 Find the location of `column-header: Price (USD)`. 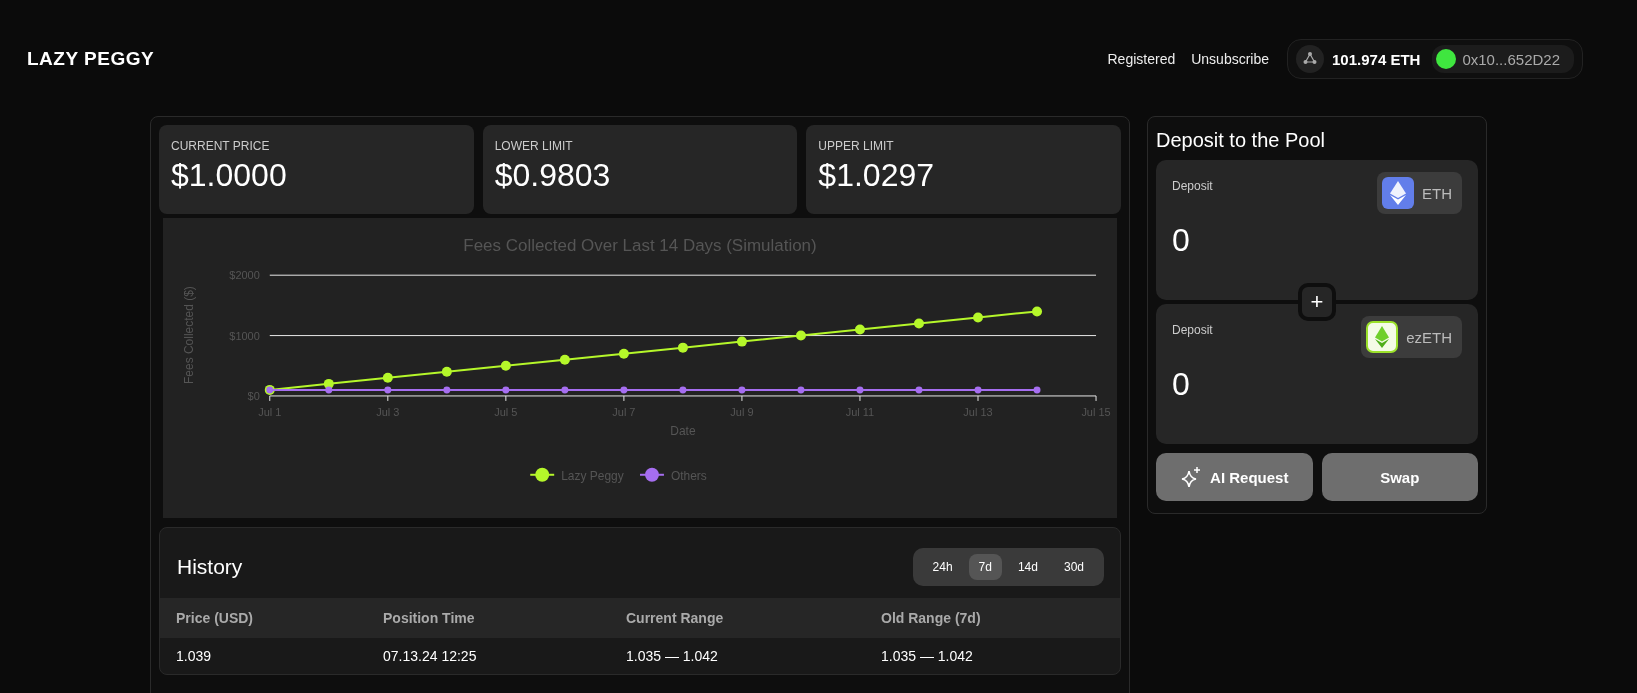

column-header: Price (USD) is located at coordinates (215, 618).